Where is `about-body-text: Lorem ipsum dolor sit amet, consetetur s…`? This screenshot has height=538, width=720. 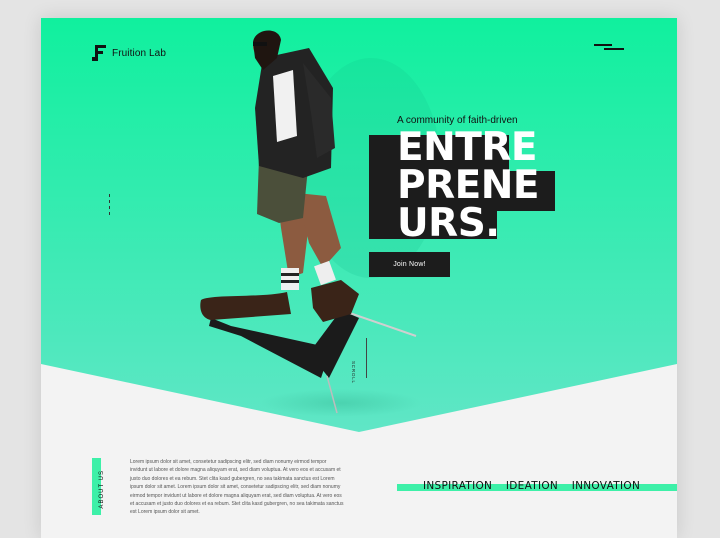 about-body-text: Lorem ipsum dolor sit amet, consetetur s… is located at coordinates (237, 487).